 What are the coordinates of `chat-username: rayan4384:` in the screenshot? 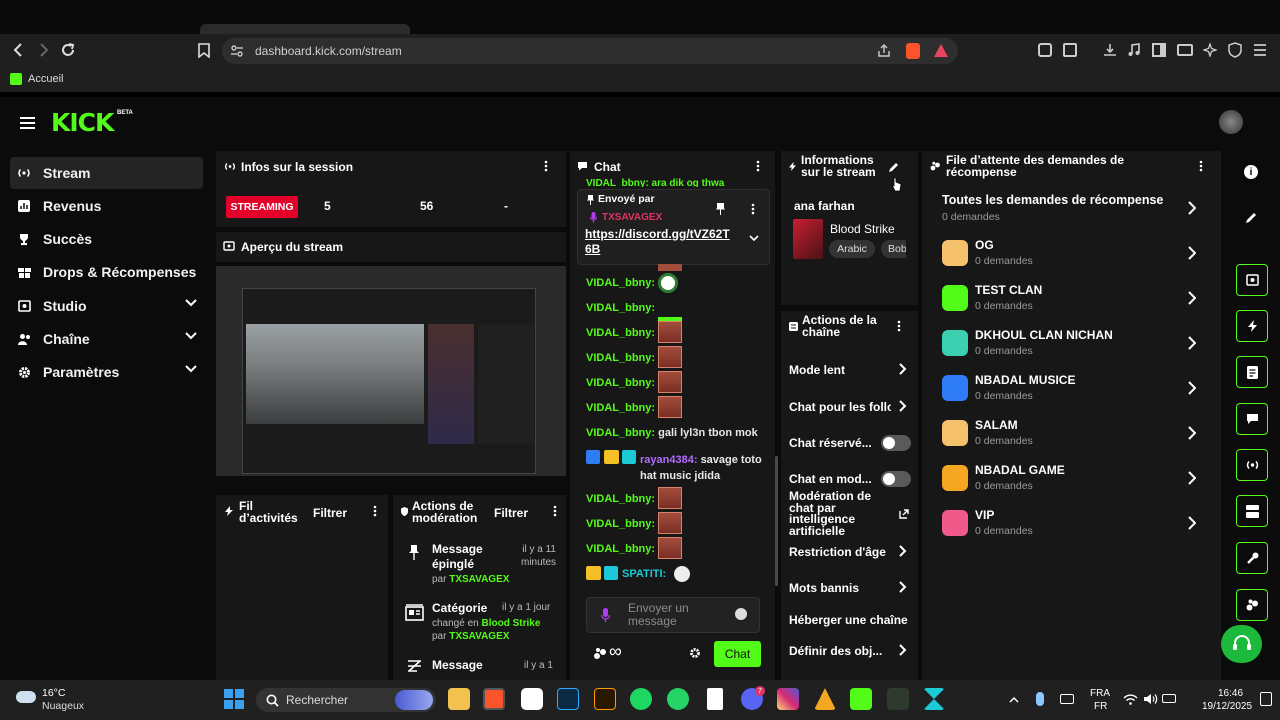 It's located at (669, 460).